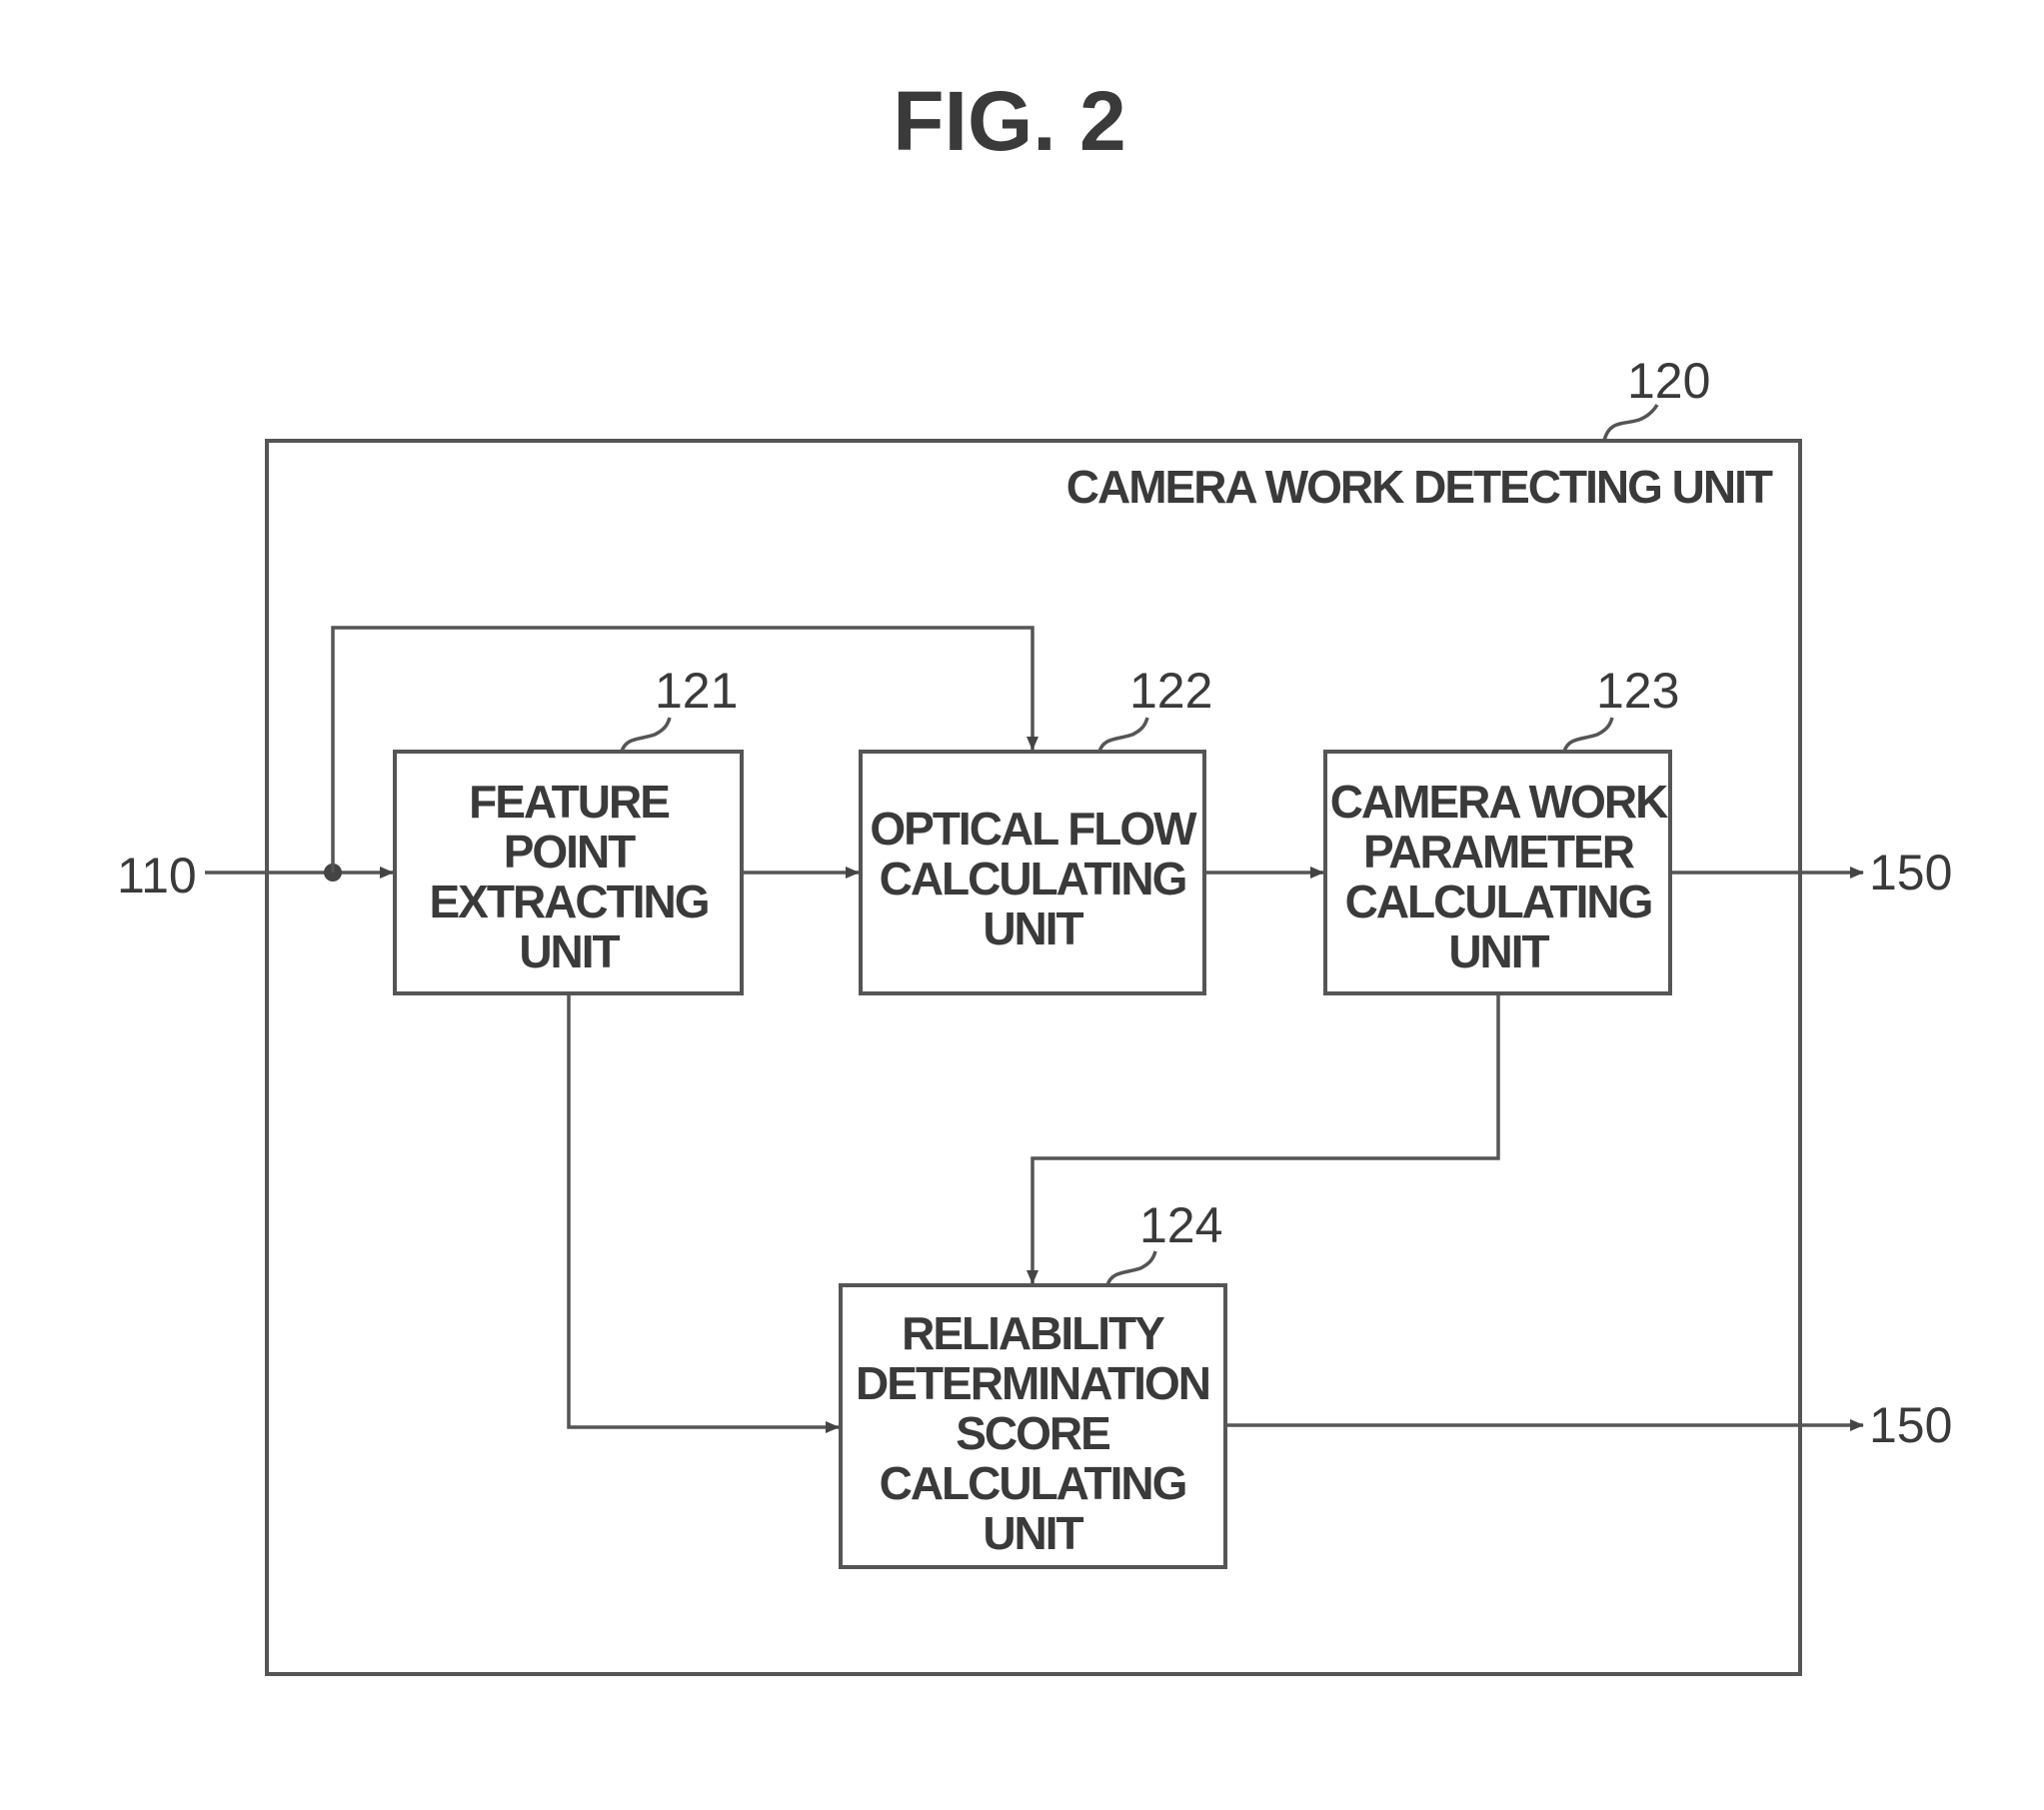 The height and width of the screenshot is (1810, 2044). I want to click on block-121-label: FEATURE POINT EXTRACTING UNIT, so click(570, 876).